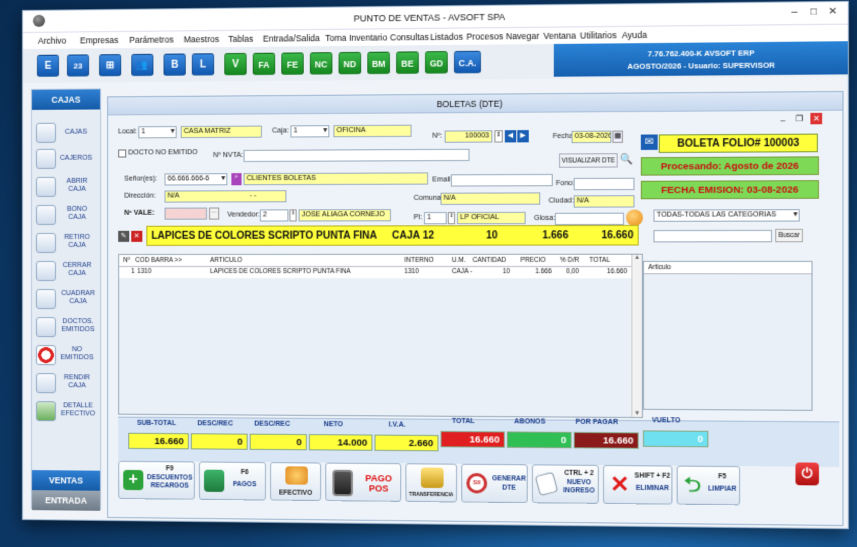  I want to click on child-restore-icon: ❐, so click(799, 118).